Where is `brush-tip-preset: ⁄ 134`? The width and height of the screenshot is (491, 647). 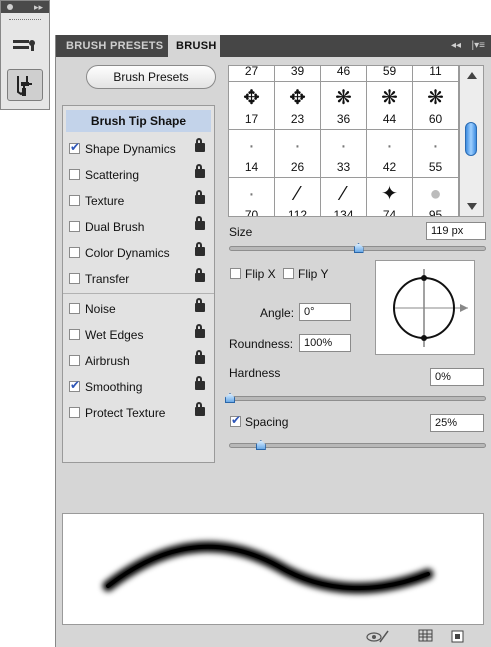
brush-tip-preset: ⁄ 134 is located at coordinates (344, 196).